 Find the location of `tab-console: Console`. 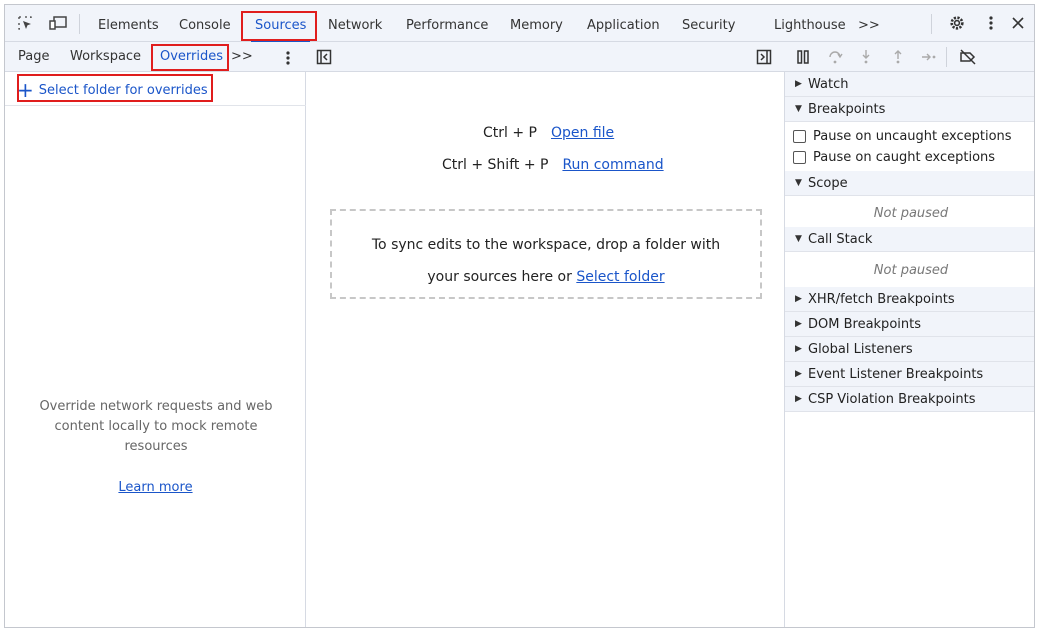

tab-console: Console is located at coordinates (205, 25).